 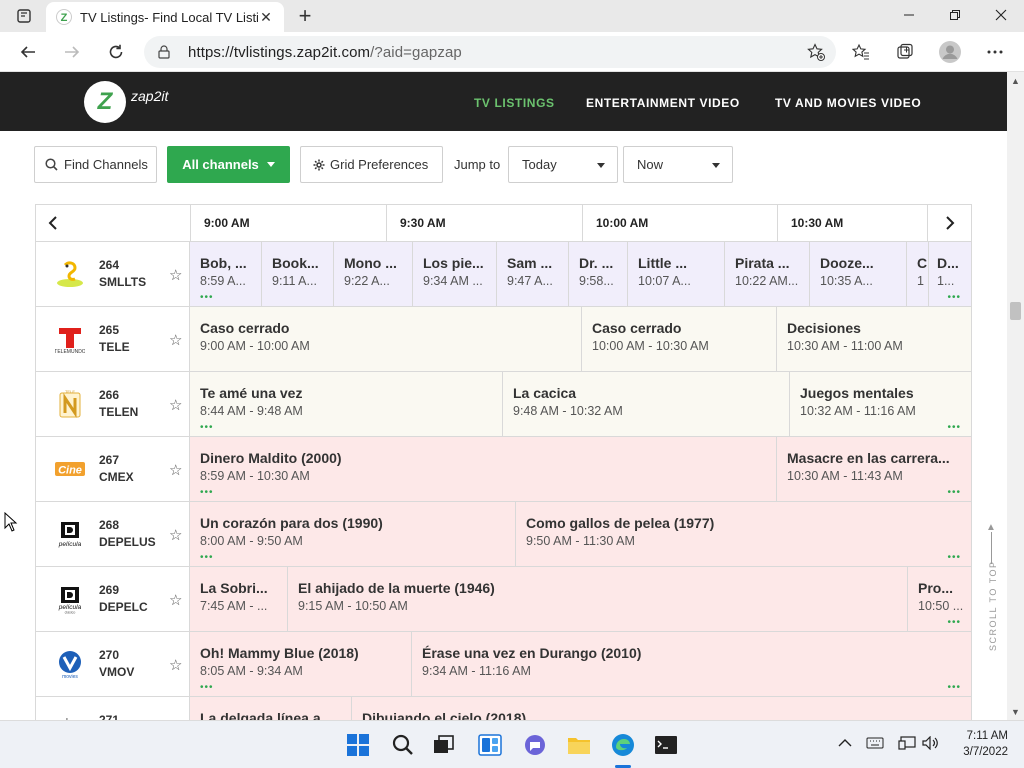 I want to click on grid-preferences-button: Grid Preferences, so click(x=371, y=164).